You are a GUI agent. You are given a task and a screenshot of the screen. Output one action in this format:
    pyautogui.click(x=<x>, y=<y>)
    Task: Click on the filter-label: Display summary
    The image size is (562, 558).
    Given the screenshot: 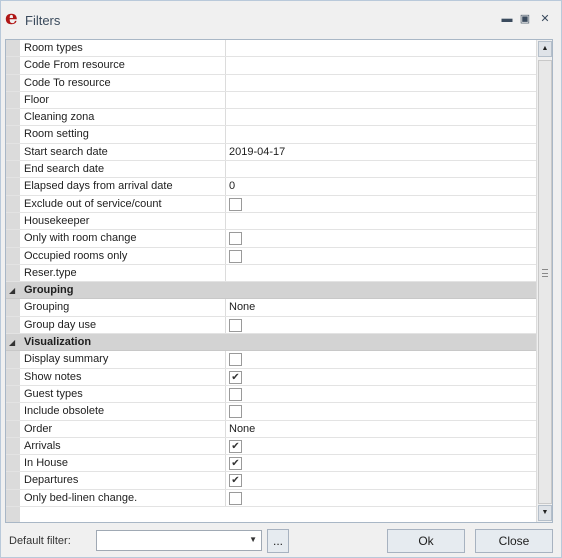 What is the action you would take?
    pyautogui.click(x=123, y=359)
    